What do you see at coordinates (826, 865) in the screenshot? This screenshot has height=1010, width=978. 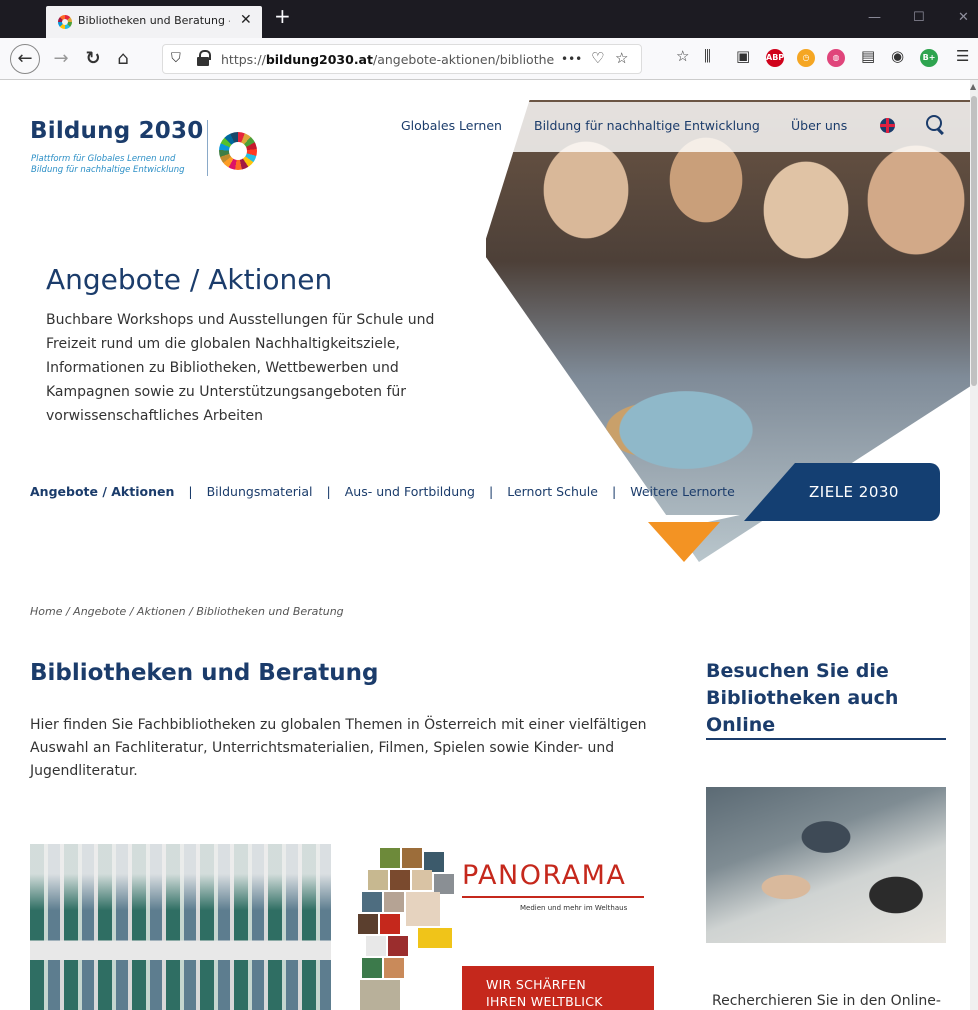 I see `sidebar-study-photo` at bounding box center [826, 865].